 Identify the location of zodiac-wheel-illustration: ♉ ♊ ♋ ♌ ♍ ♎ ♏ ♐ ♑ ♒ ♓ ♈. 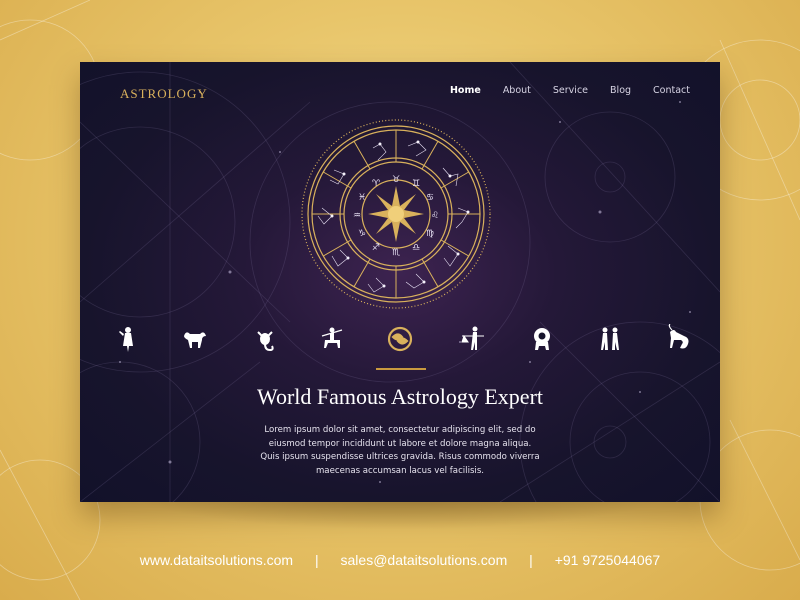
(396, 214).